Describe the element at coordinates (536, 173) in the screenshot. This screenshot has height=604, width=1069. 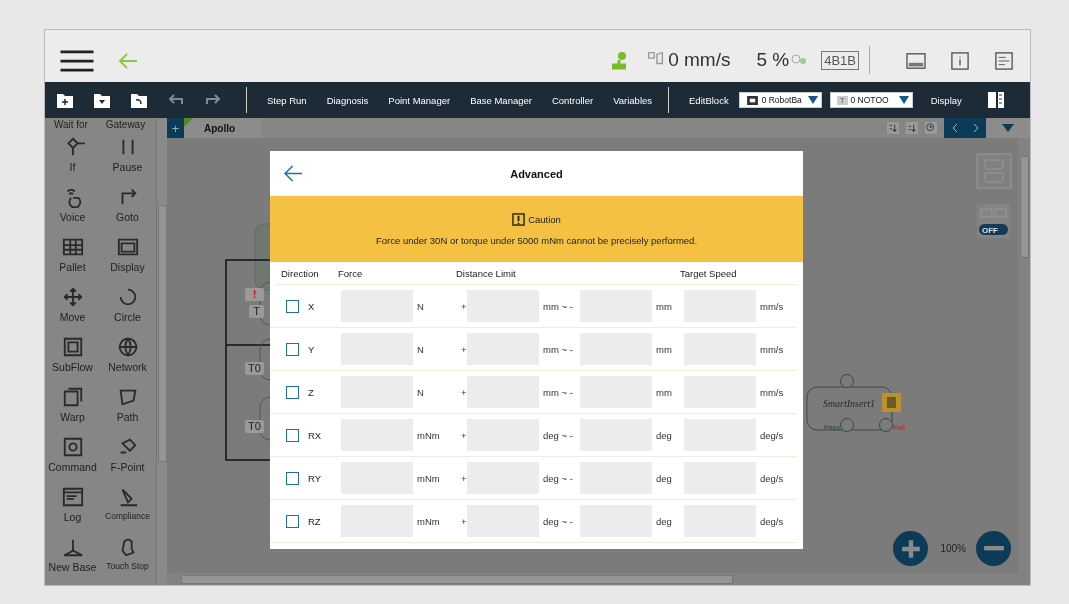
I see `dialog-title: Advanced` at that location.